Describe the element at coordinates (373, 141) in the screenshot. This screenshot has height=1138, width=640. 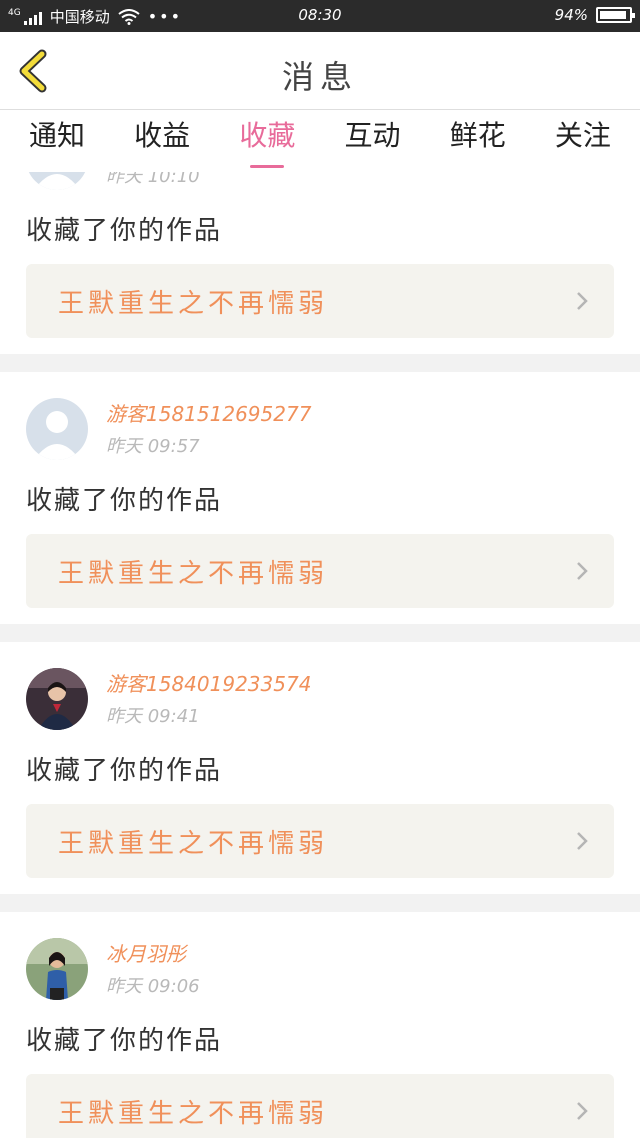
I see `tab-interactions: 互动` at that location.